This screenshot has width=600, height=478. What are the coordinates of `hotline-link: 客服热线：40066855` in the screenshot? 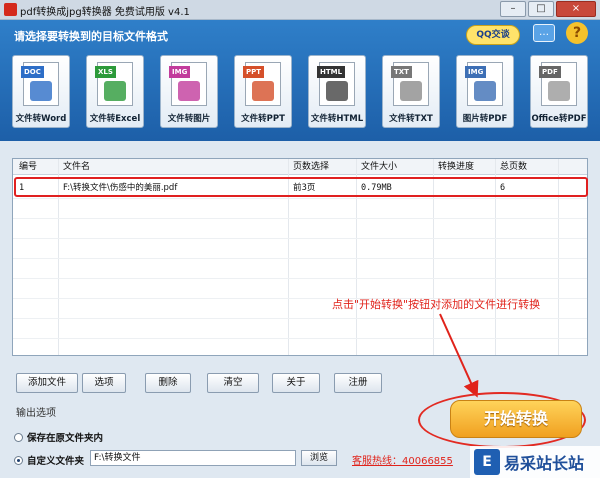 It's located at (402, 459).